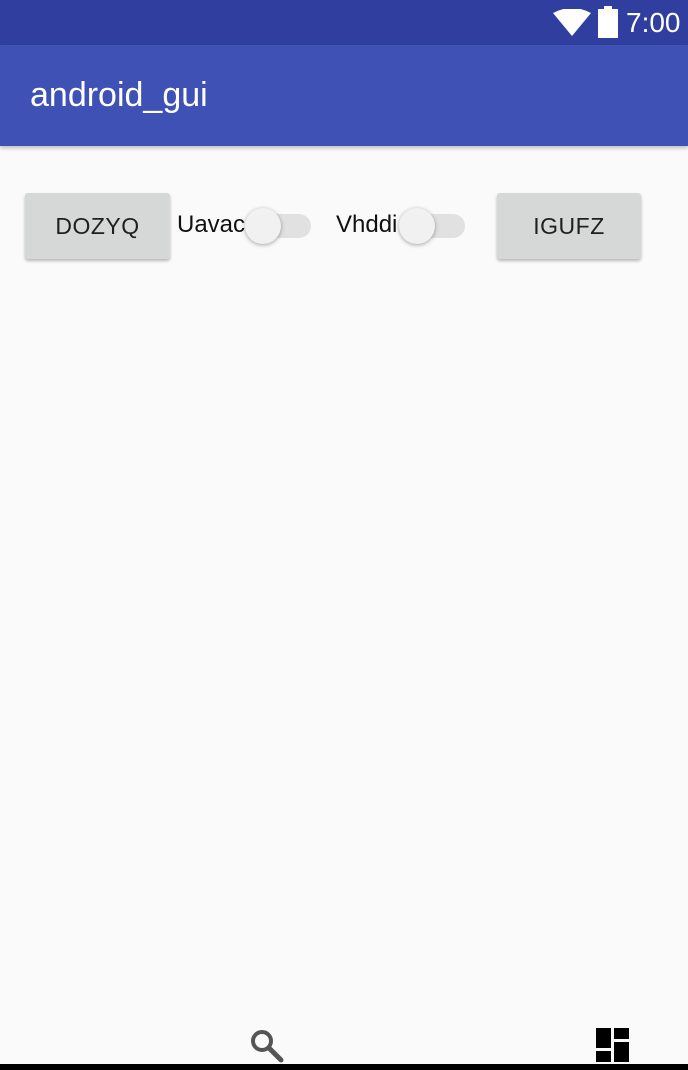 This screenshot has height=1070, width=688. Describe the element at coordinates (267, 1048) in the screenshot. I see `search-icon` at that location.